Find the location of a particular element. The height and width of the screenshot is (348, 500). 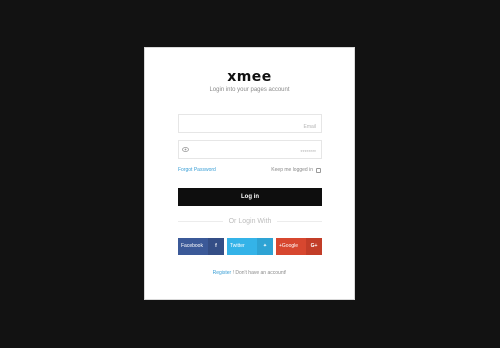

twitter-login-button: Twitter ✦ is located at coordinates (250, 246).